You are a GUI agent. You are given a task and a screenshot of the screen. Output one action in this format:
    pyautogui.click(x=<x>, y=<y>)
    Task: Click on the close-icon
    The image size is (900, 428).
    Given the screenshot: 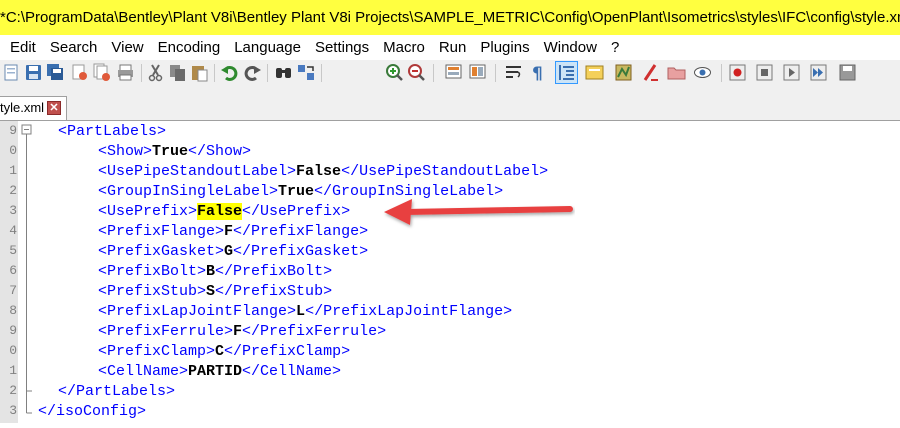 What is the action you would take?
    pyautogui.click(x=79, y=72)
    